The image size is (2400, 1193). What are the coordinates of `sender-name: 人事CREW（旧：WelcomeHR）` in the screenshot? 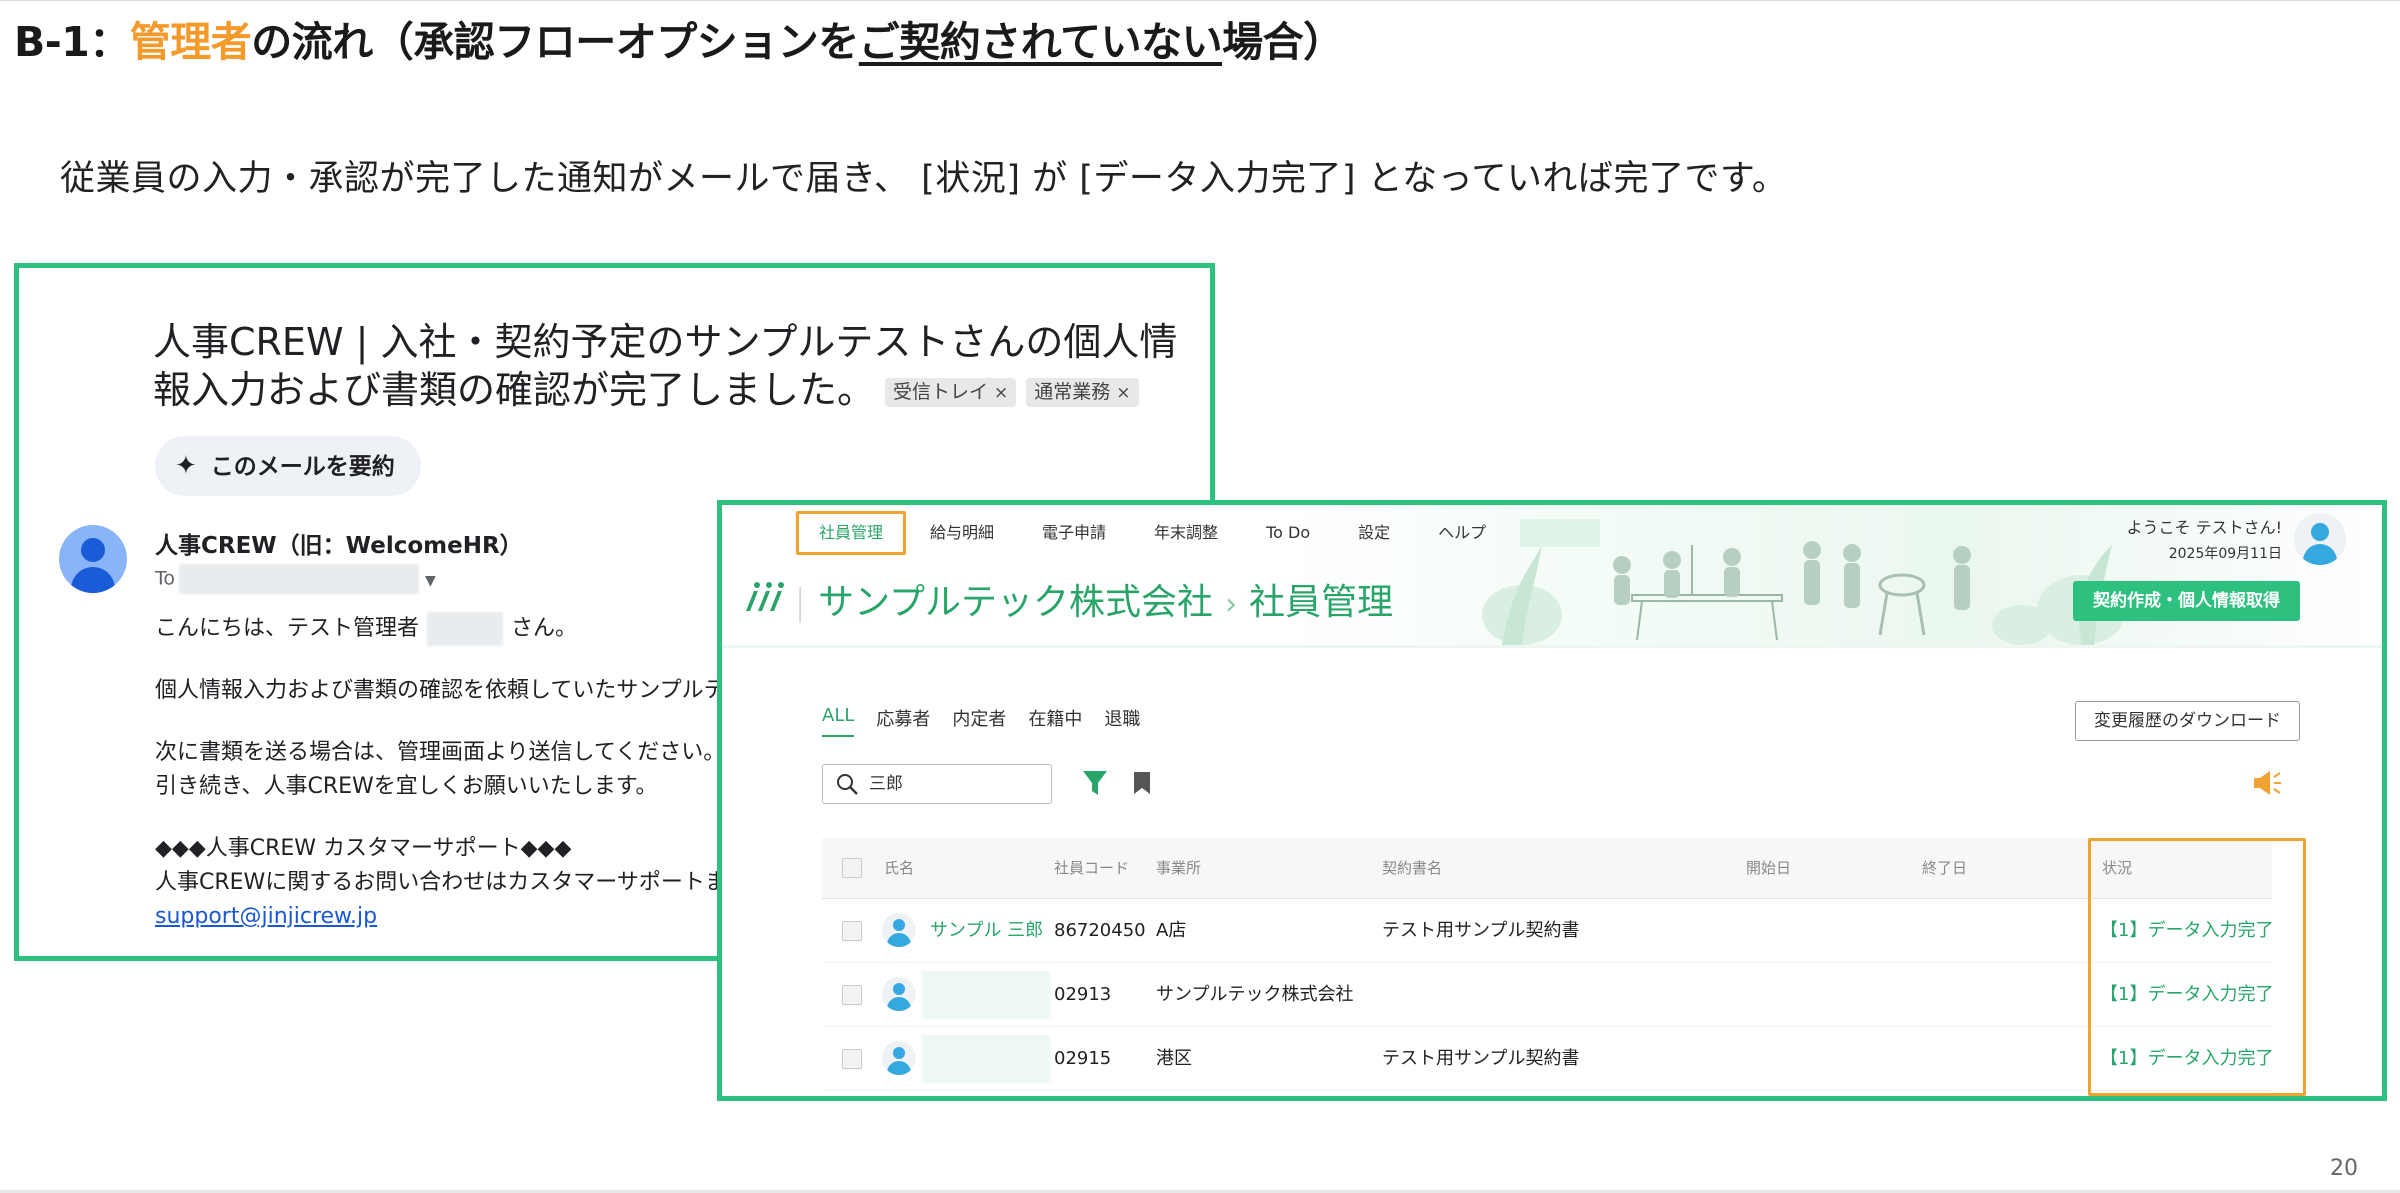 It's located at (339, 546).